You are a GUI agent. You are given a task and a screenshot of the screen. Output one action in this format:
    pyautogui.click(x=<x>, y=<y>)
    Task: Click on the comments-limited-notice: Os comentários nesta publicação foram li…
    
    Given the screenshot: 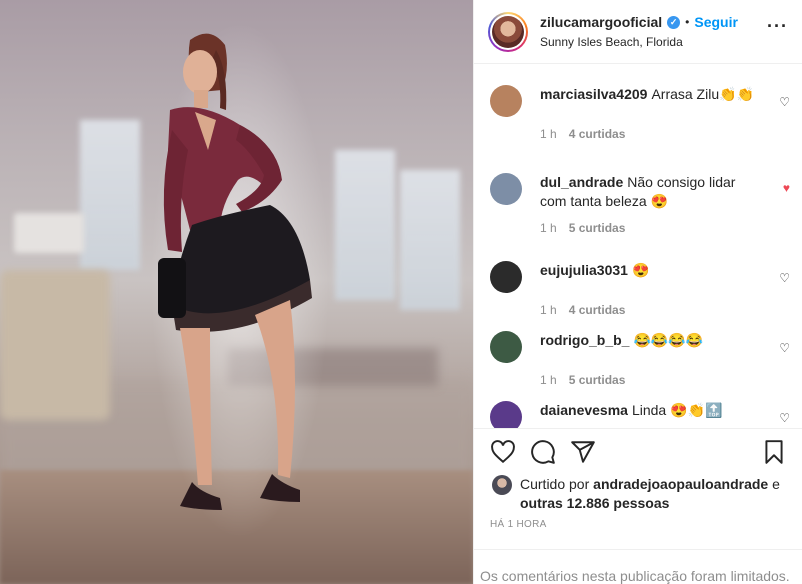 What is the action you would take?
    pyautogui.click(x=638, y=566)
    